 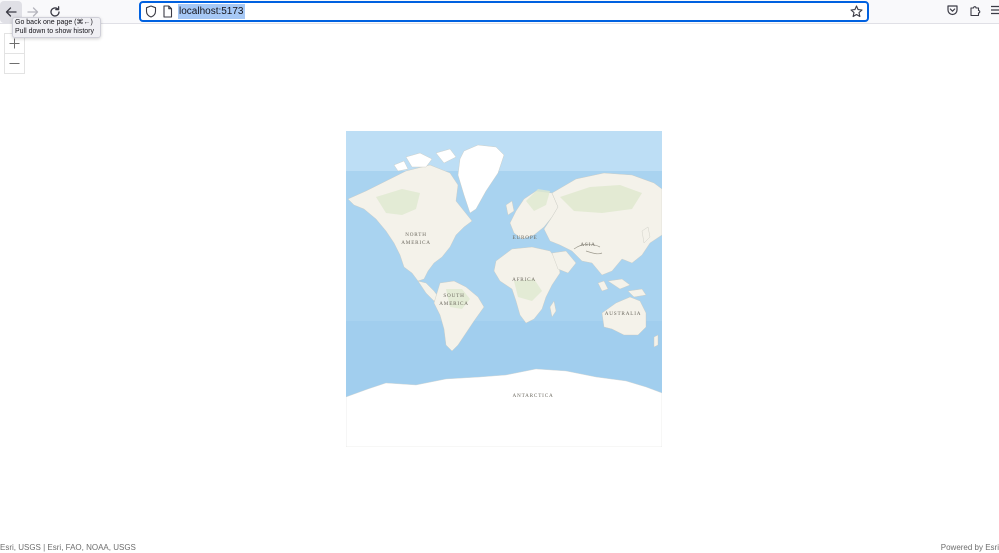 I want to click on zoom-out-button, so click(x=14, y=63).